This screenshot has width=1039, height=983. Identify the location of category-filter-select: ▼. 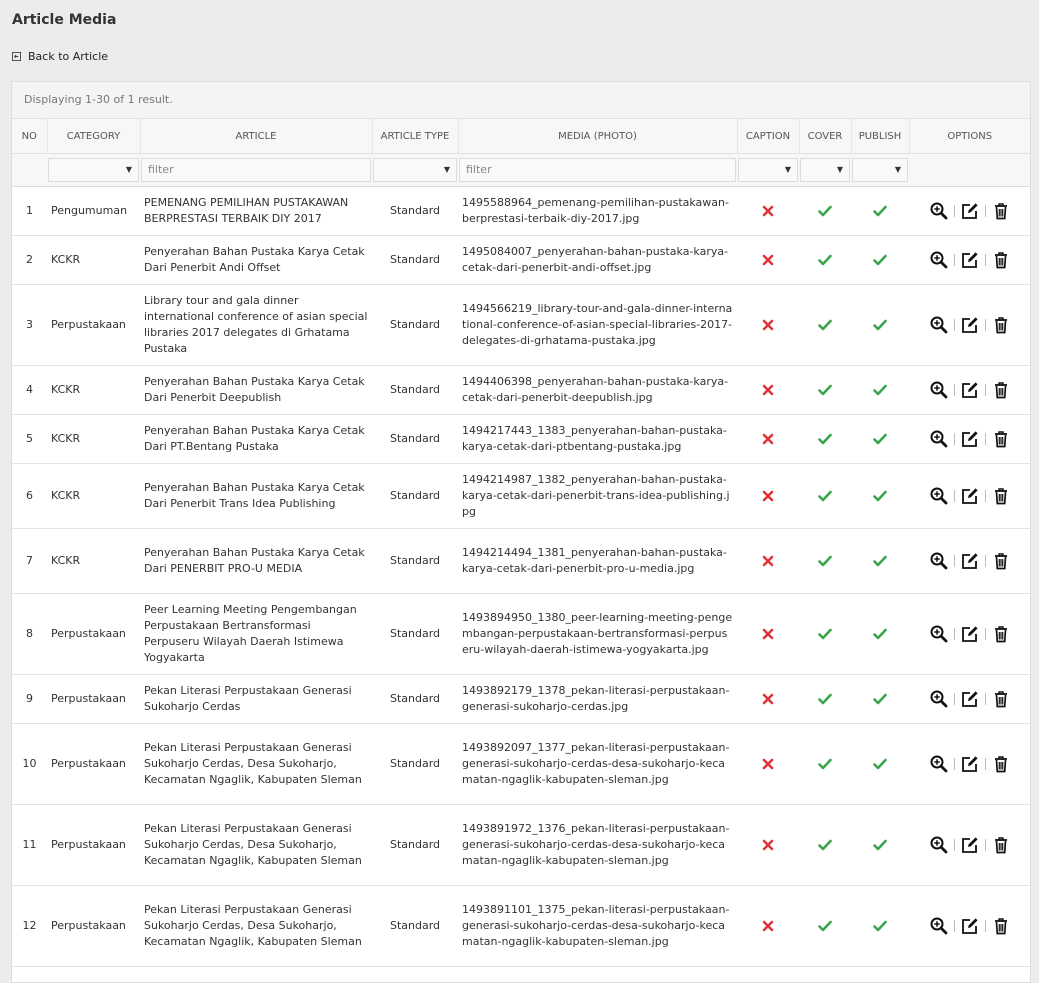
(93, 170).